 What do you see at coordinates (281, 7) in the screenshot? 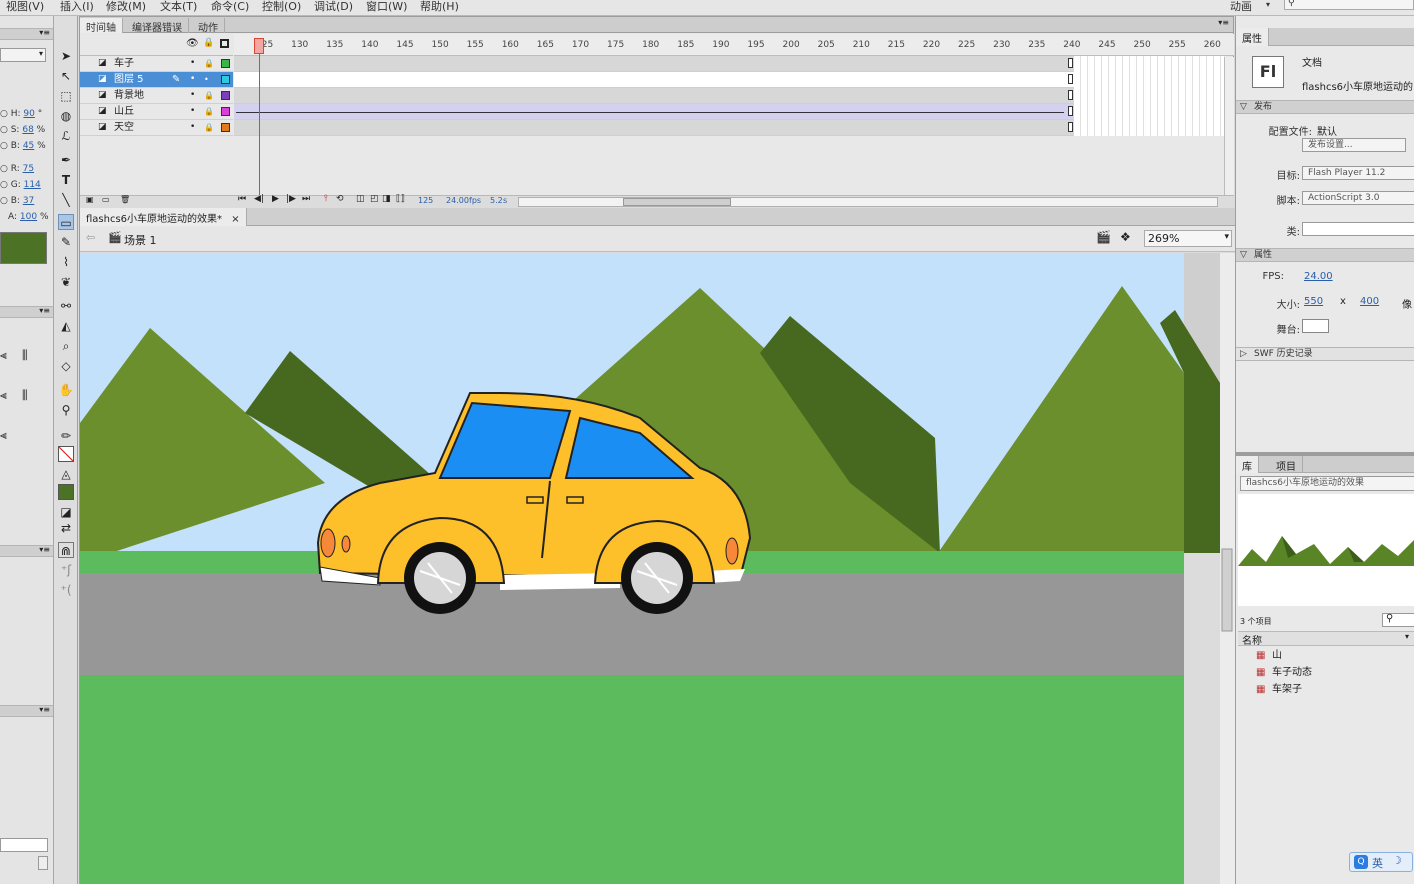
I see `menu-control: 控制(O)` at bounding box center [281, 7].